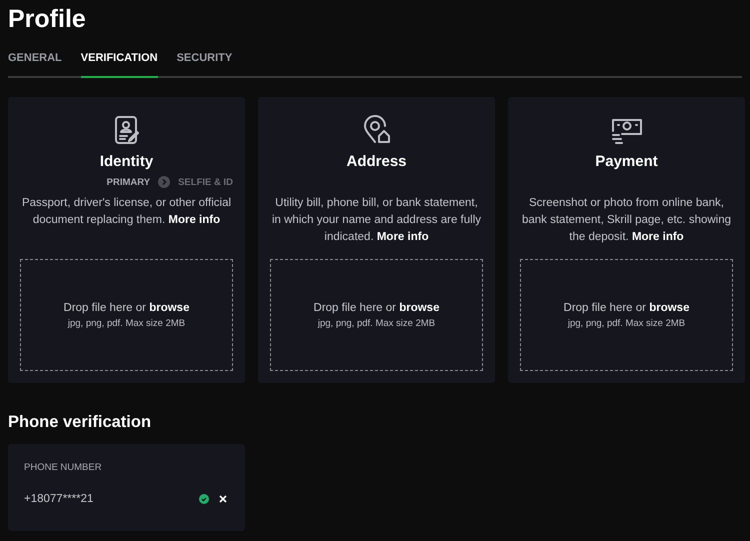  What do you see at coordinates (127, 161) in the screenshot?
I see `card-title: Identity` at bounding box center [127, 161].